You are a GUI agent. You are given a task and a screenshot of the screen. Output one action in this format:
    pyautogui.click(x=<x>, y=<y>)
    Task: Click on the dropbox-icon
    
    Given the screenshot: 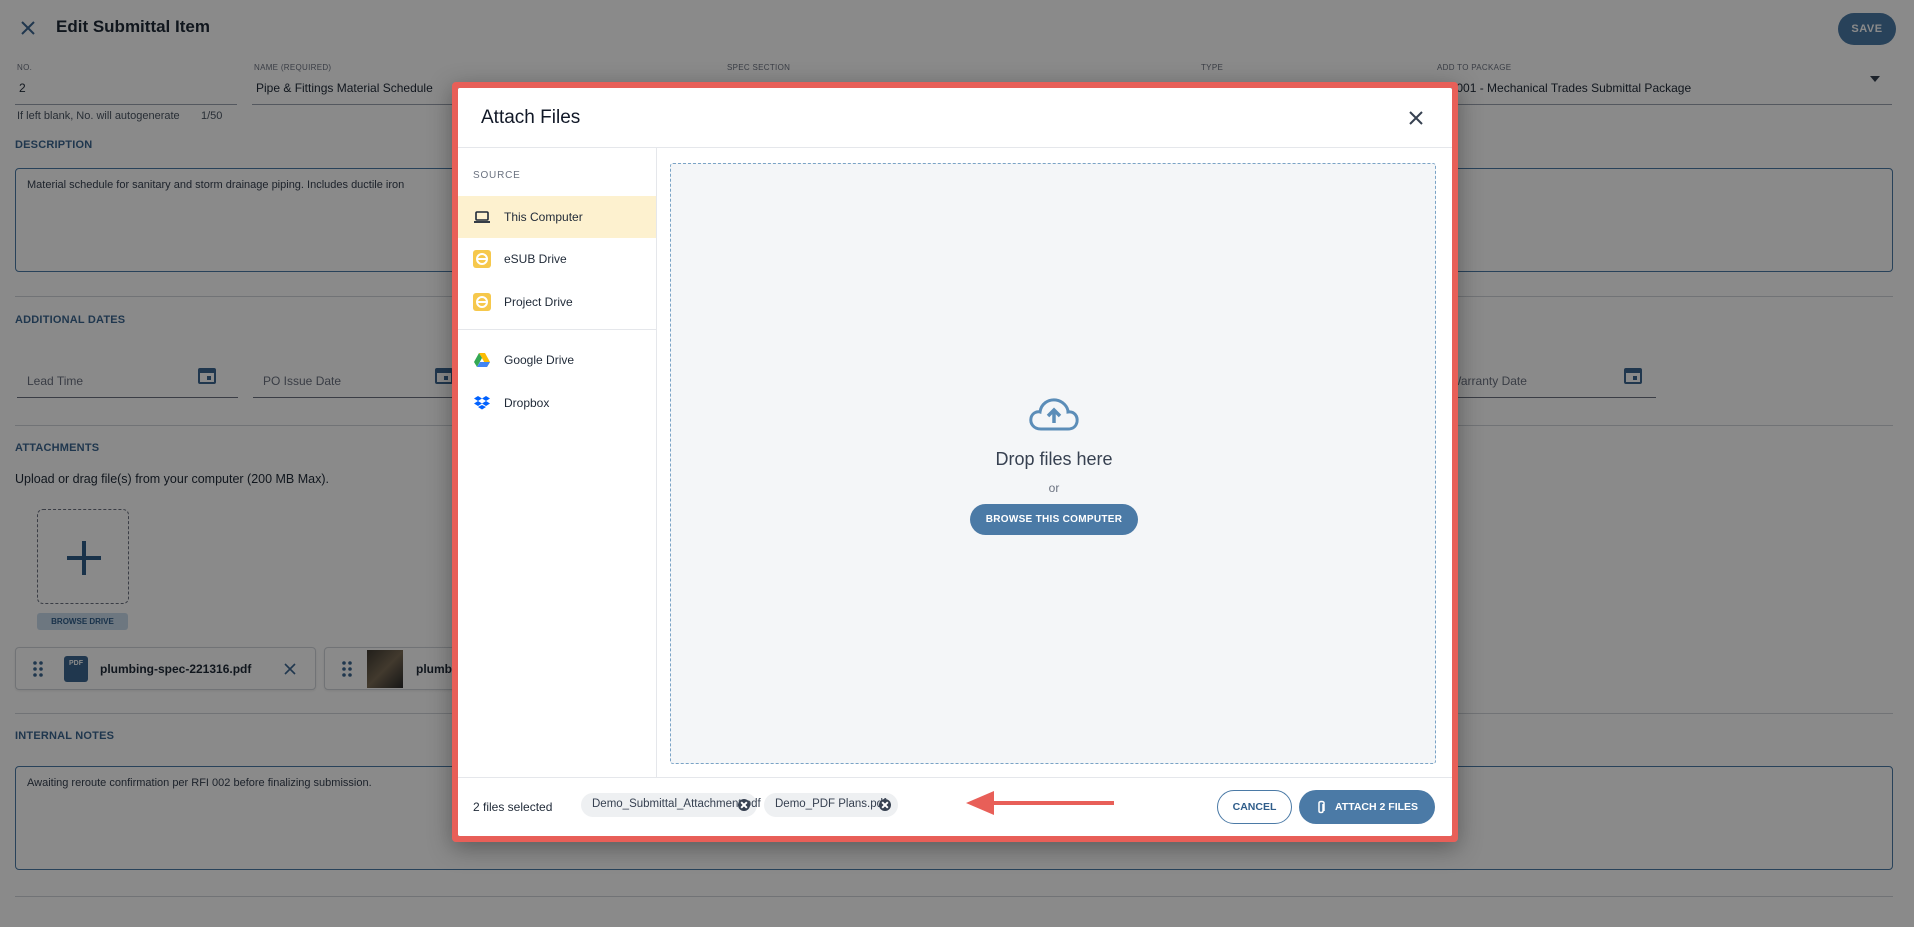 What is the action you would take?
    pyautogui.click(x=482, y=403)
    